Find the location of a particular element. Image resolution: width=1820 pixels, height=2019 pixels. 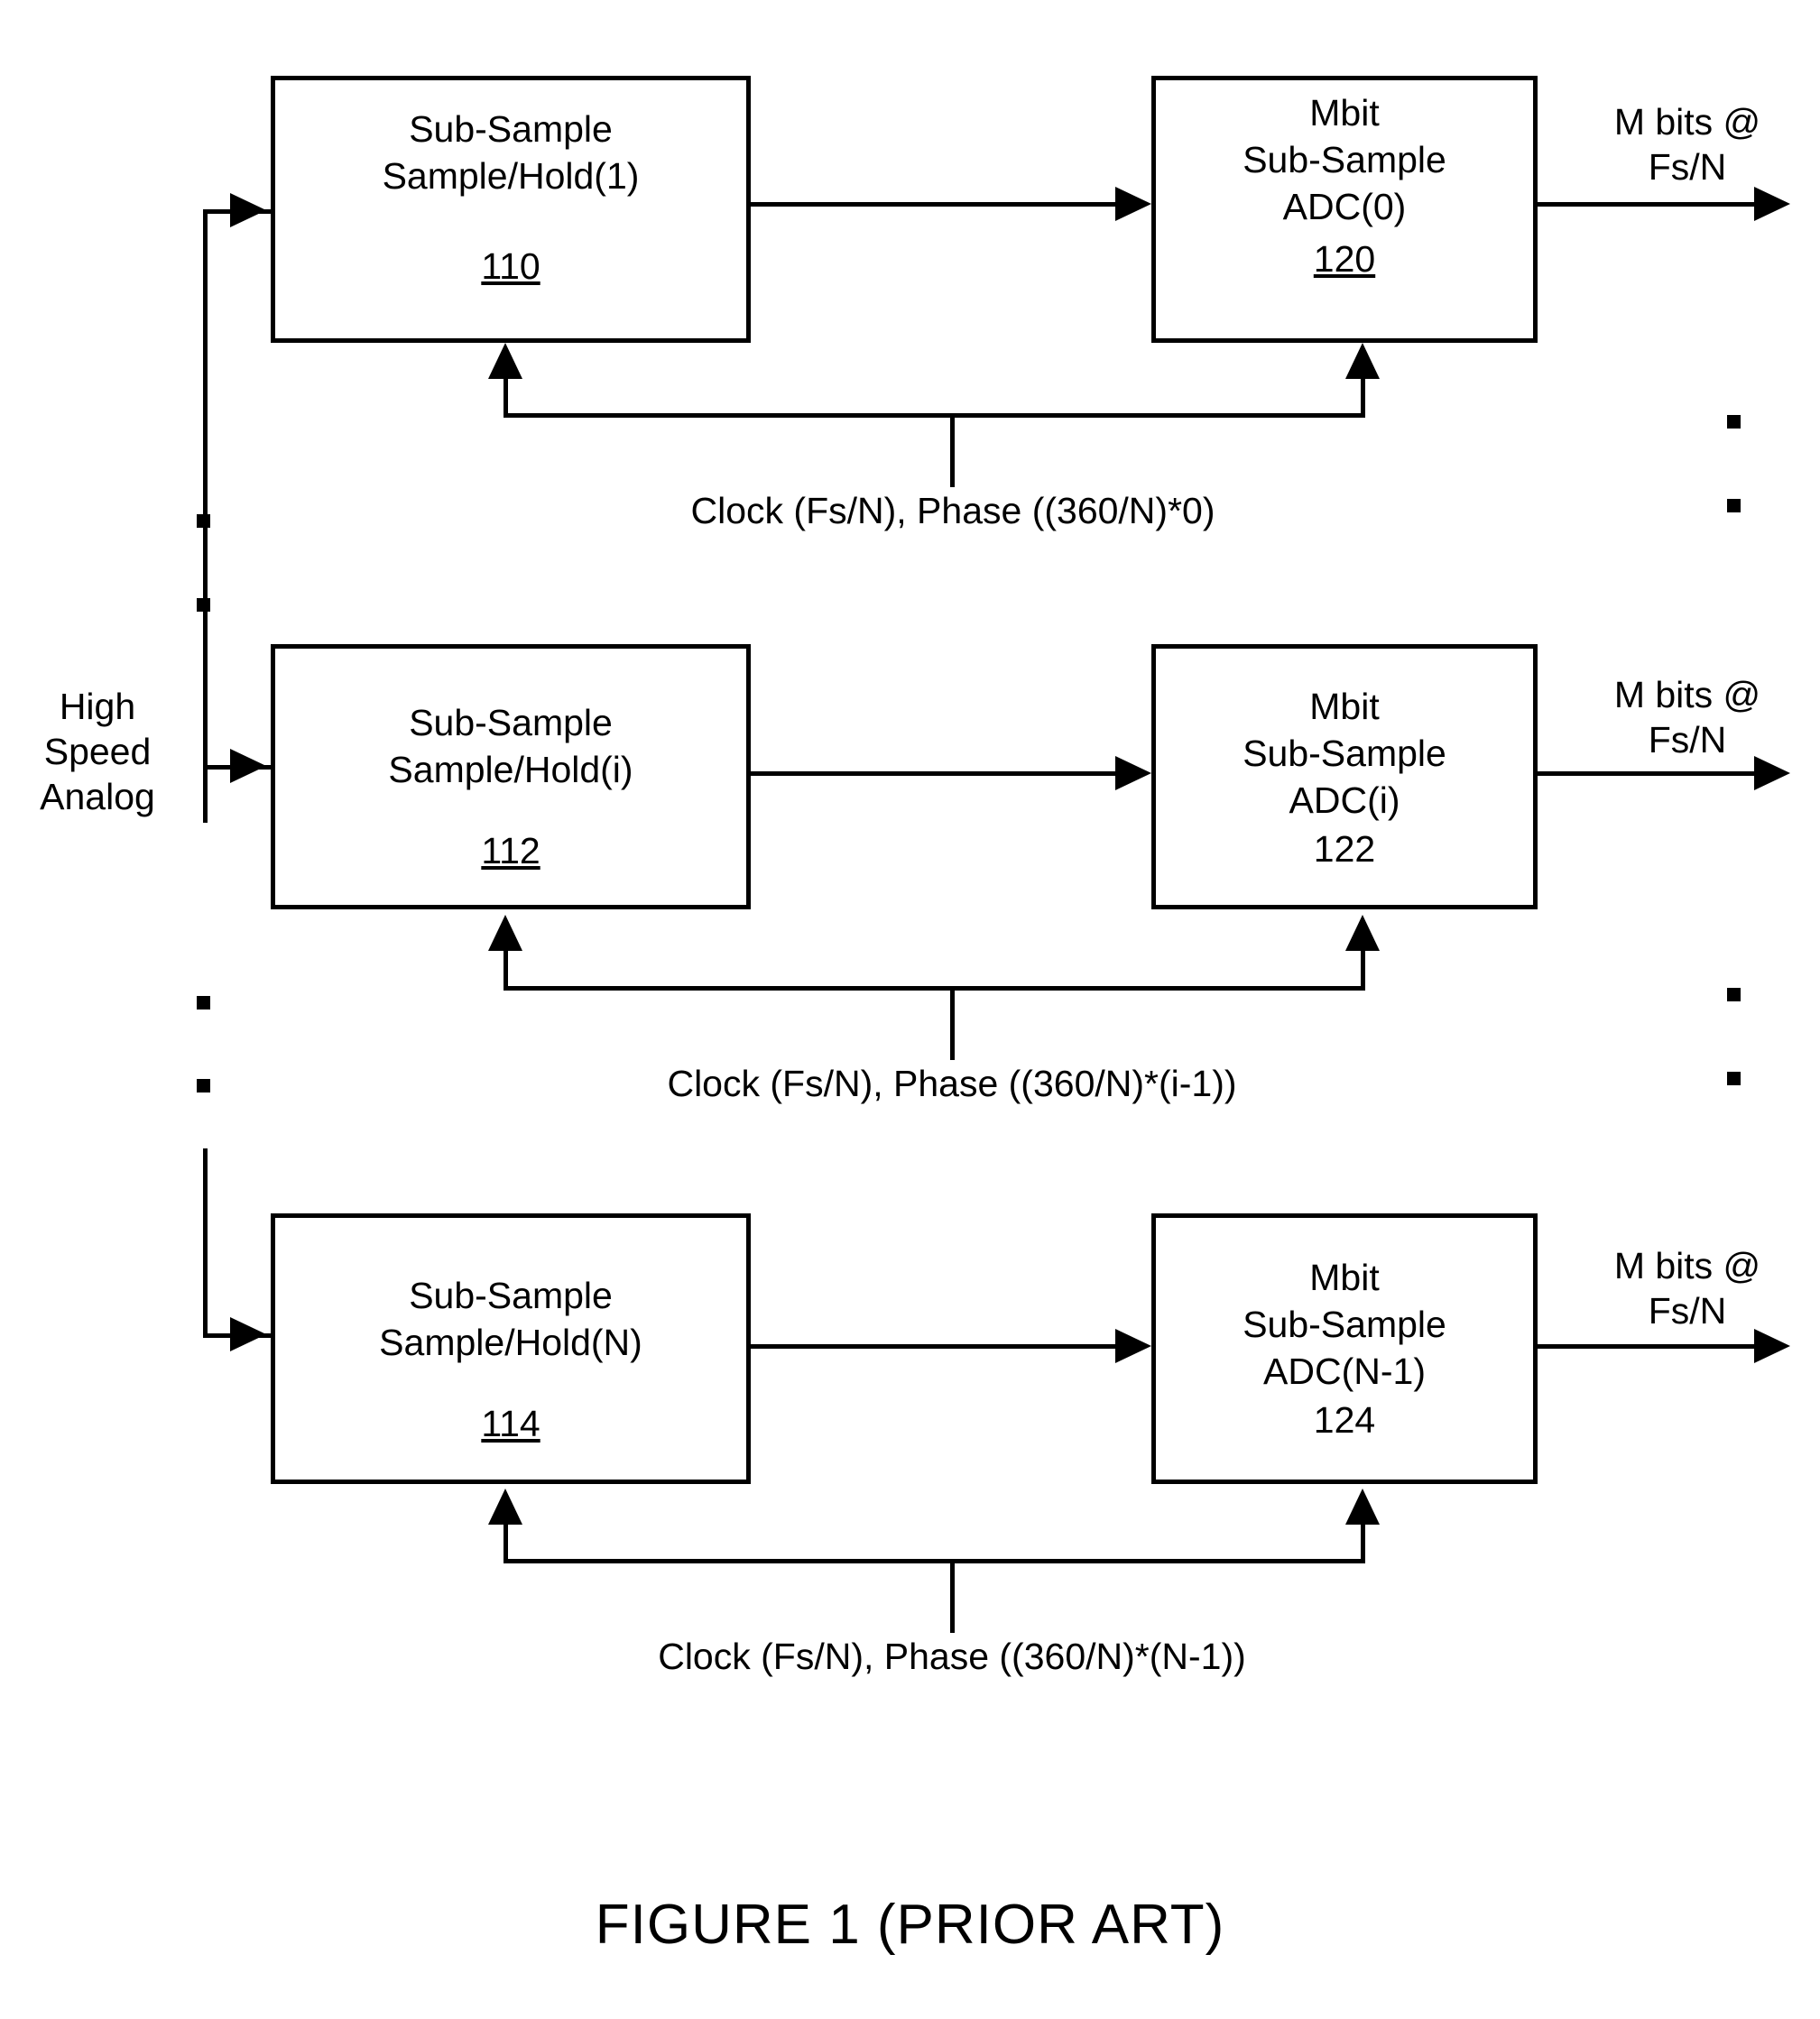

sample-hold-box-row3: Sub-Sample Sample/Hold(N) 114 is located at coordinates (511, 1349).